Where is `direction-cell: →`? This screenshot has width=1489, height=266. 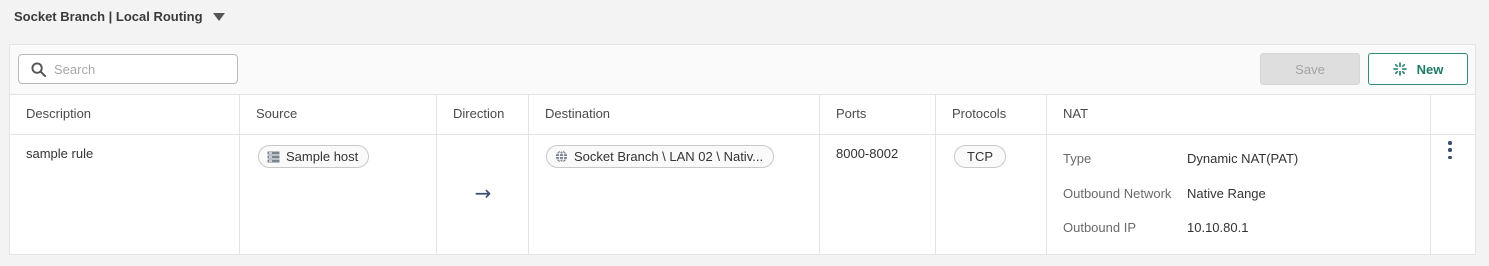
direction-cell: → is located at coordinates (483, 195).